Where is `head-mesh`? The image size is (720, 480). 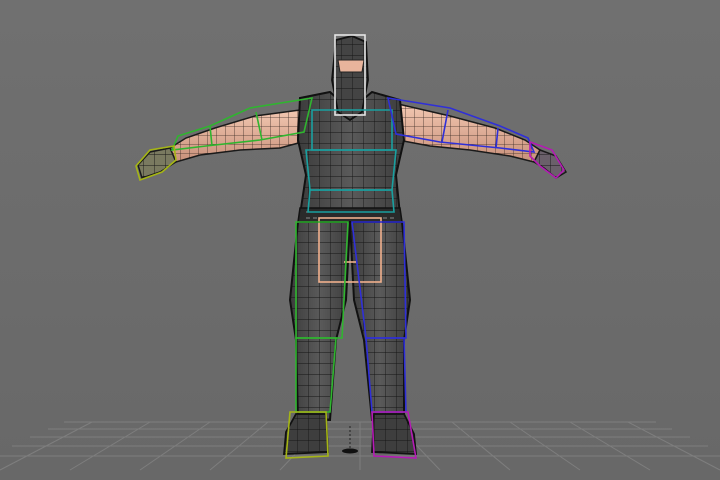 head-mesh is located at coordinates (350, 78).